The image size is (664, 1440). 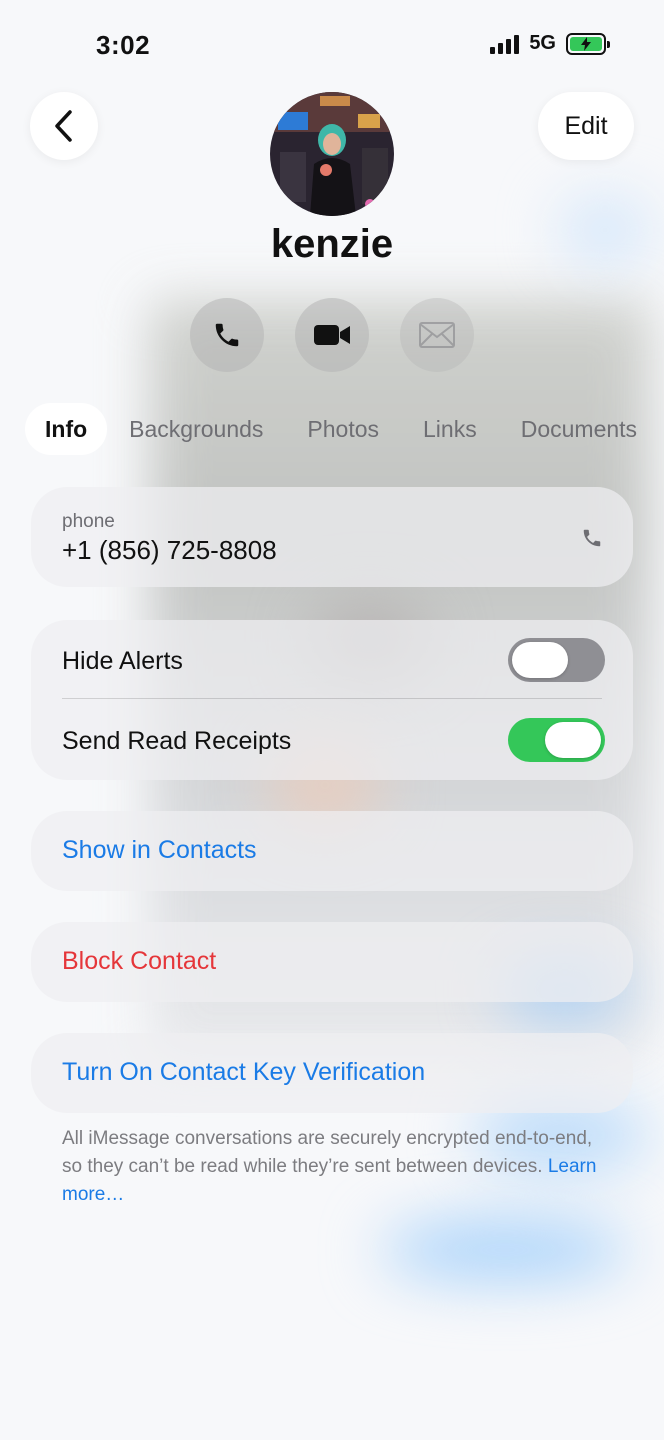 I want to click on tab-info: Info, so click(x=66, y=429).